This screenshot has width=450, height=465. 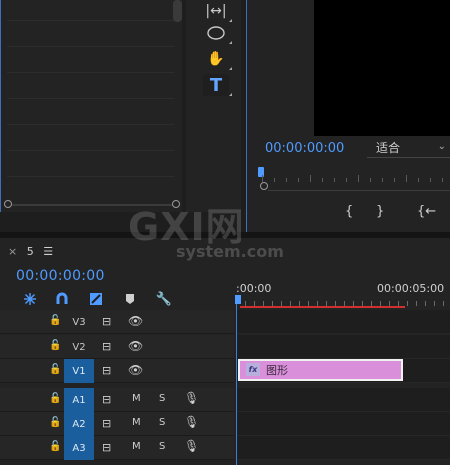 What do you see at coordinates (79, 448) in the screenshot?
I see `track-target-a3: A3` at bounding box center [79, 448].